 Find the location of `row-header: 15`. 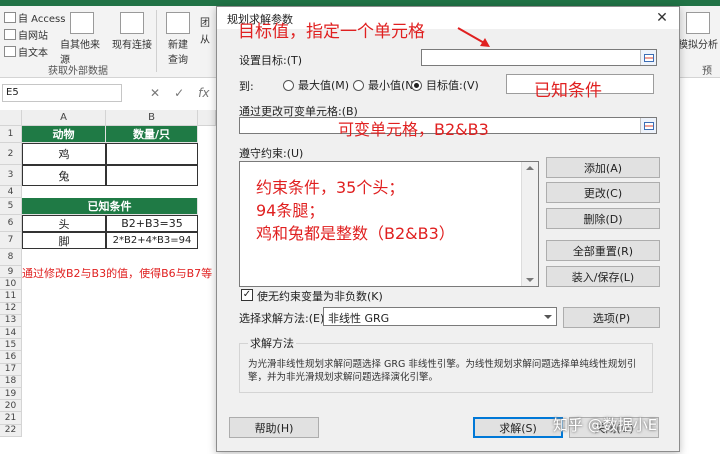

row-header: 15 is located at coordinates (11, 345).